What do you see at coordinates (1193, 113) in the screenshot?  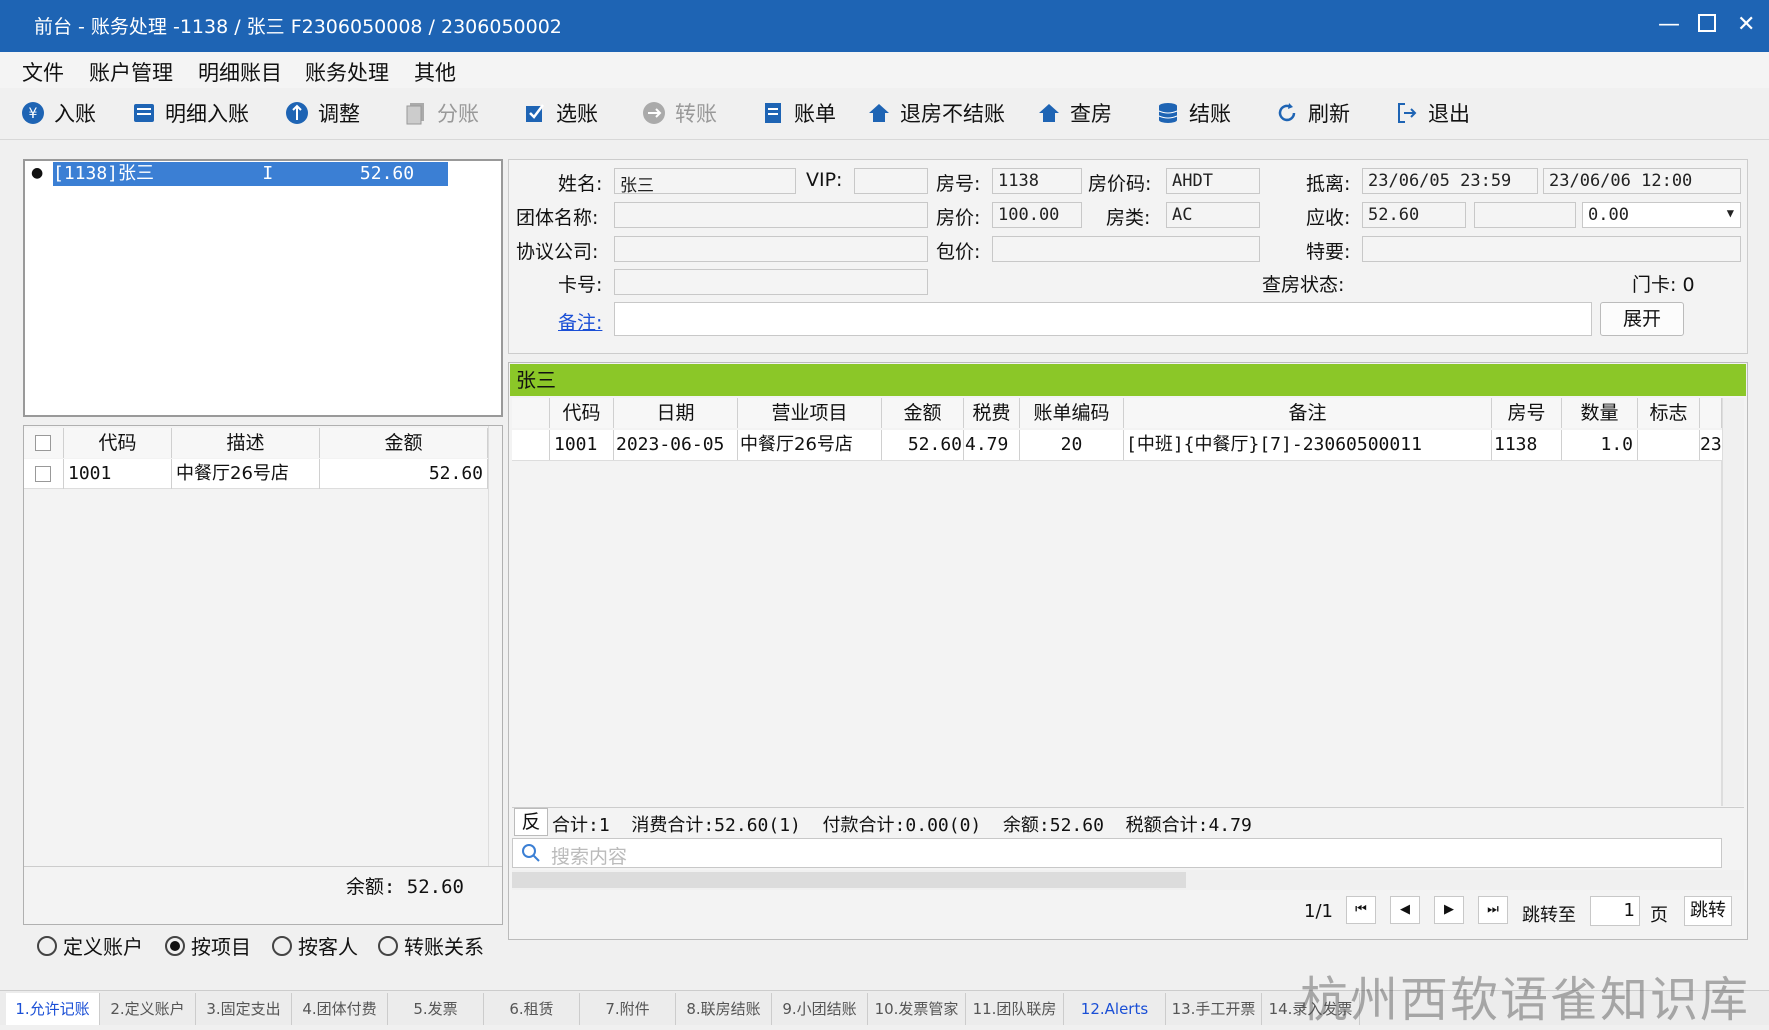 I see `settle-button: 结账` at bounding box center [1193, 113].